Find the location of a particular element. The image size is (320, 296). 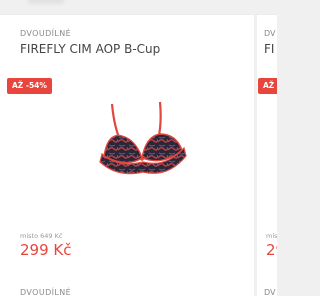

bra-product-image is located at coordinates (143, 142).